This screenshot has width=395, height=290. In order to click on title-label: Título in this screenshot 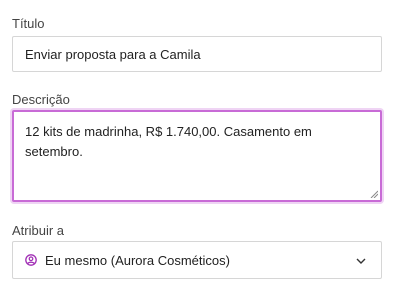, I will do `click(28, 23)`.